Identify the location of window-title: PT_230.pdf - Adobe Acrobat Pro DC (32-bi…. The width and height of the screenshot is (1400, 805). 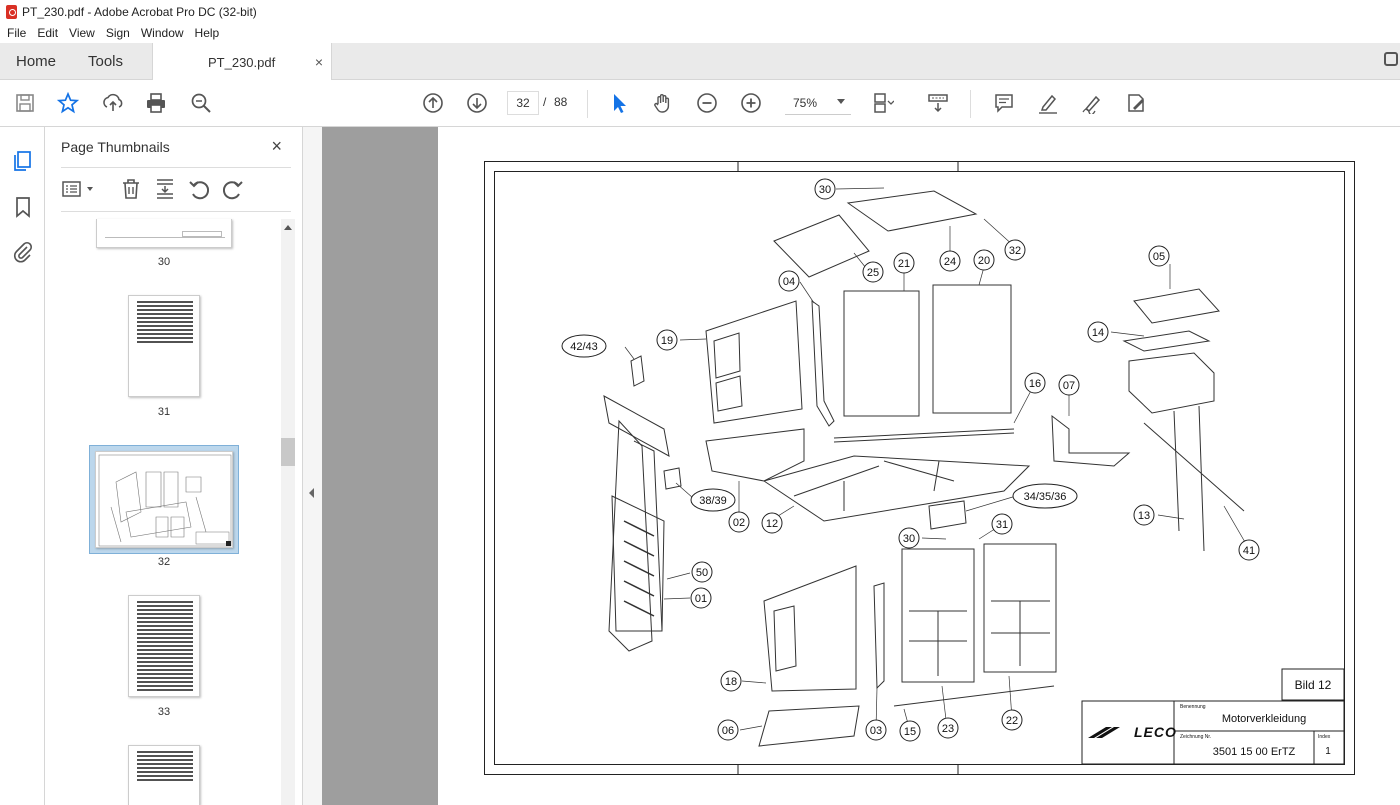
(139, 11).